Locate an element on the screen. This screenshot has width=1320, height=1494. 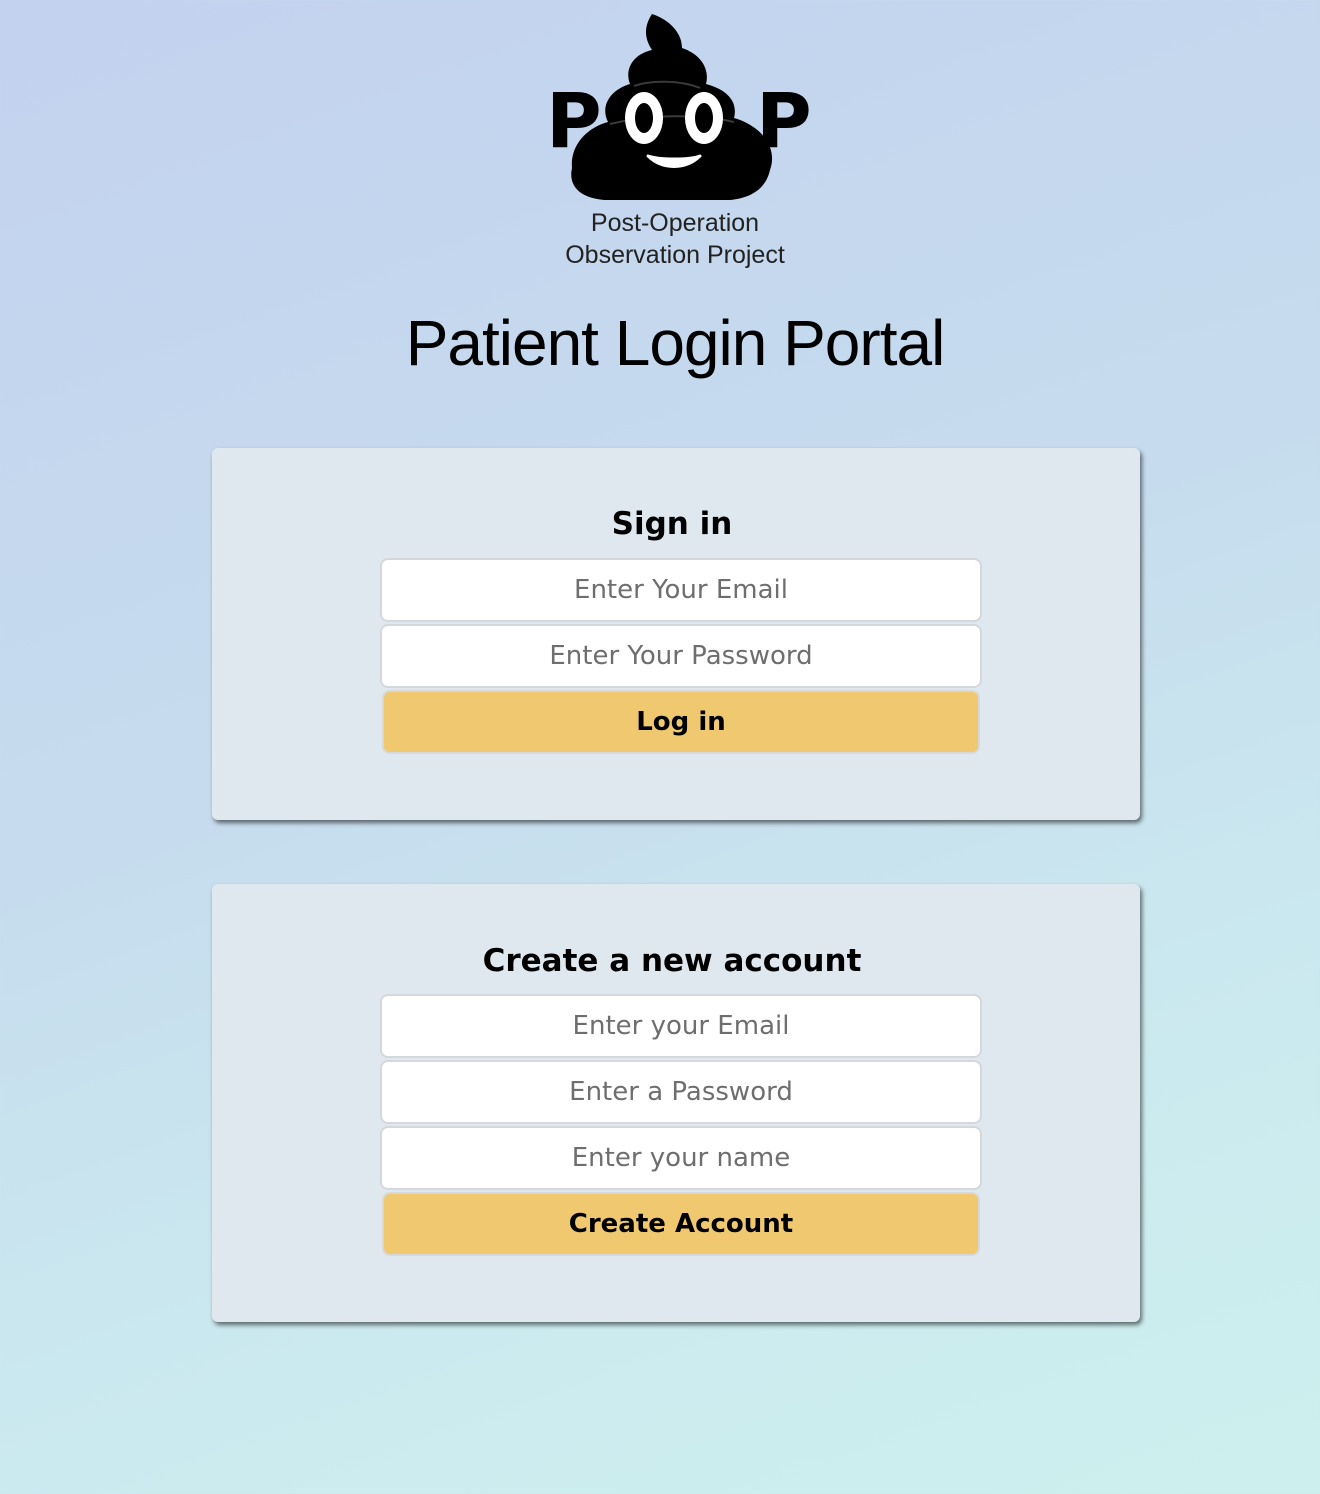
sign-in-email-input is located at coordinates (681, 590).